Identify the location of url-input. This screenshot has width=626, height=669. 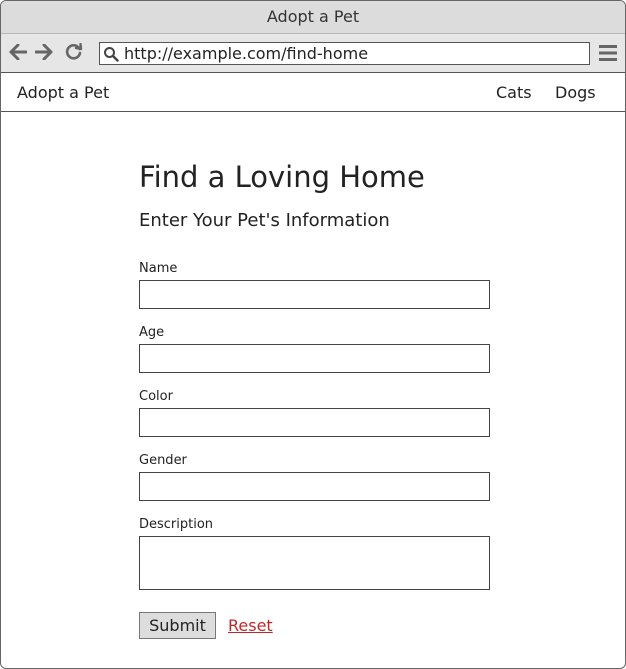
(343, 53).